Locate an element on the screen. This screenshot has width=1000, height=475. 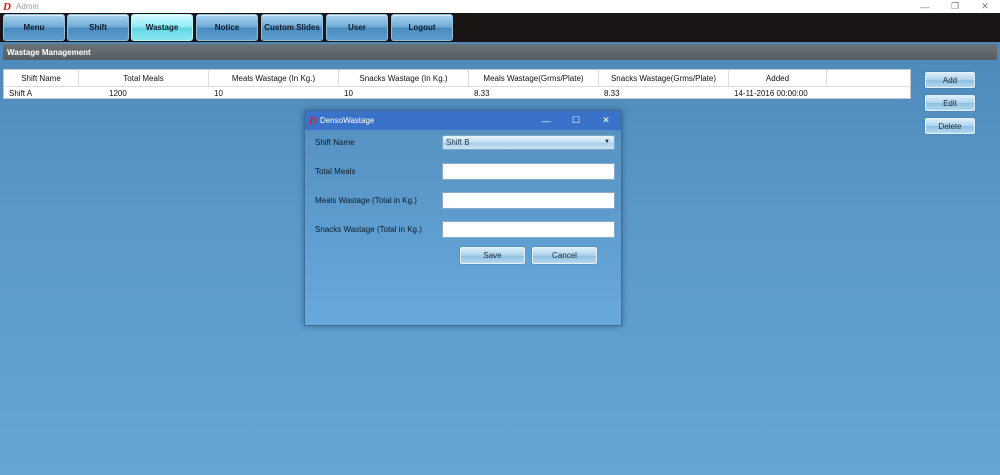
column-header: Meals Wastage (In Kg.) is located at coordinates (274, 78).